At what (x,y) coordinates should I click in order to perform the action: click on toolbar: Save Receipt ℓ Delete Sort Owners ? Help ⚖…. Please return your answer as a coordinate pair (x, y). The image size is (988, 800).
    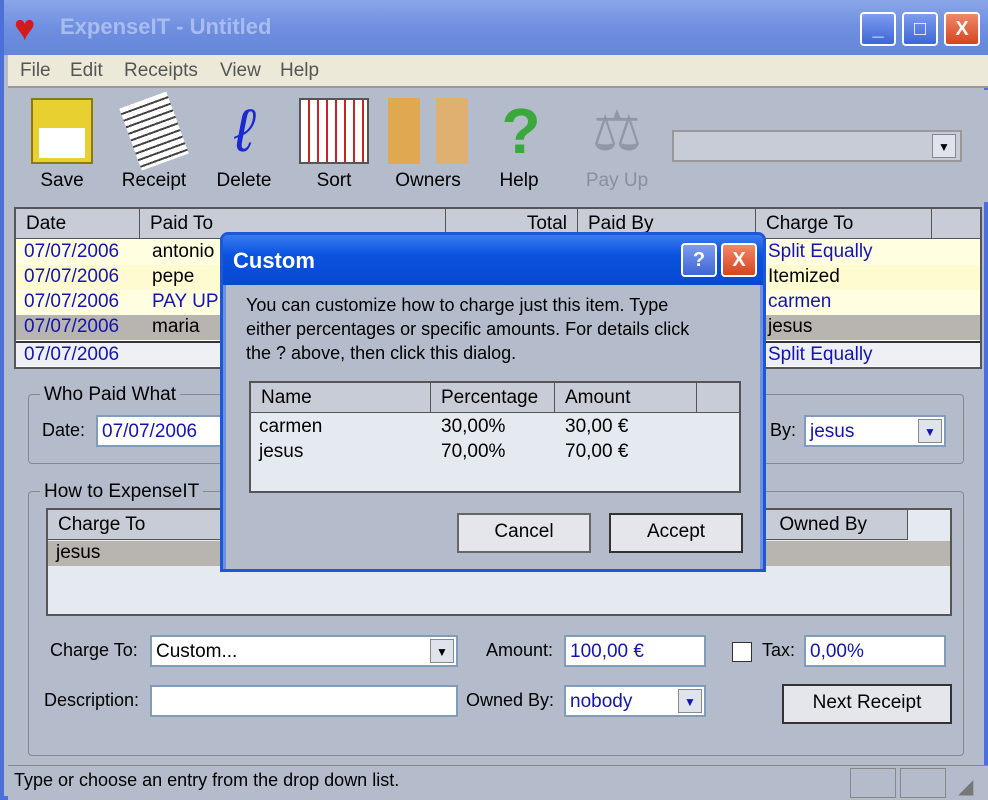
    Looking at the image, I should click on (498, 146).